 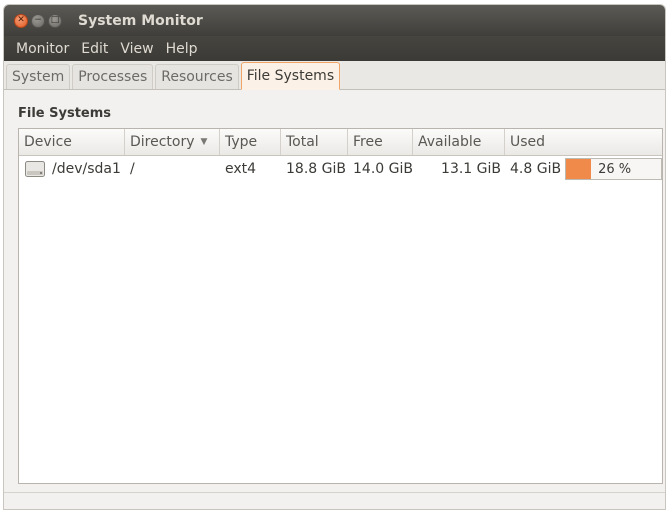 I want to click on column-header-label: Available, so click(x=450, y=142).